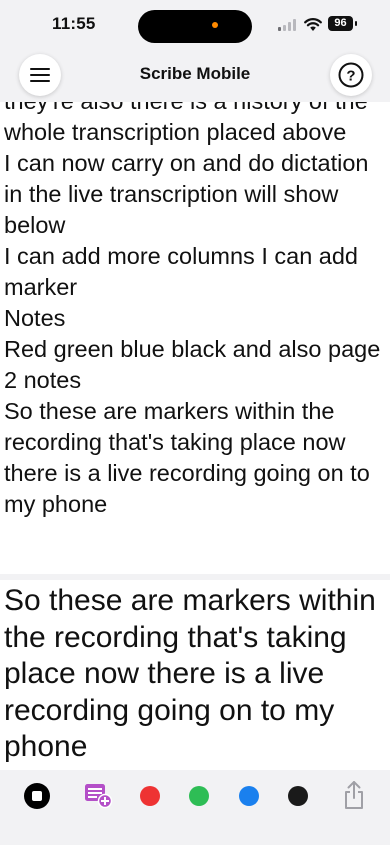 The image size is (390, 845). What do you see at coordinates (195, 577) in the screenshot?
I see `section-divider` at bounding box center [195, 577].